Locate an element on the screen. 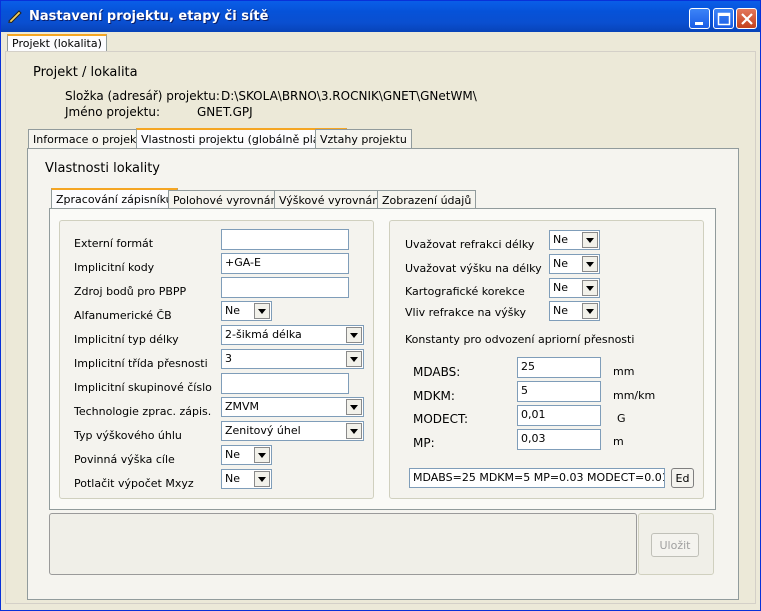  cartographic-select: Ne is located at coordinates (574, 288).